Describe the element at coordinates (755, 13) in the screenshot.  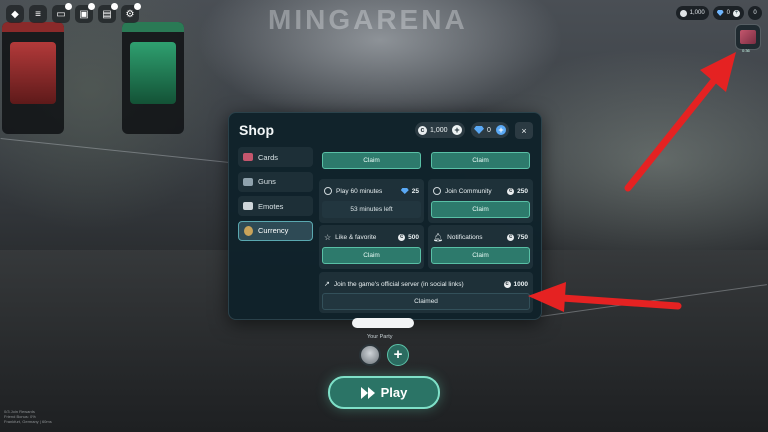
I see `hud-extra: 0` at that location.